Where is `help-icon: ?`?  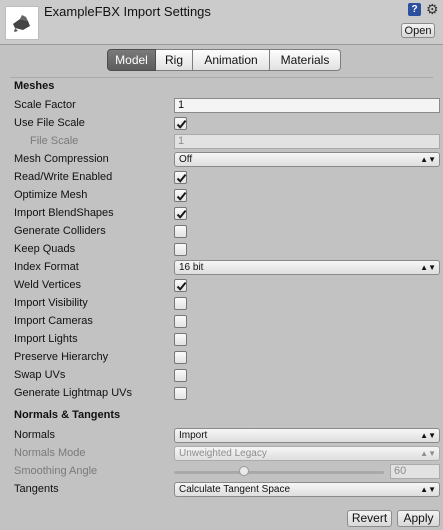 help-icon: ? is located at coordinates (414, 9).